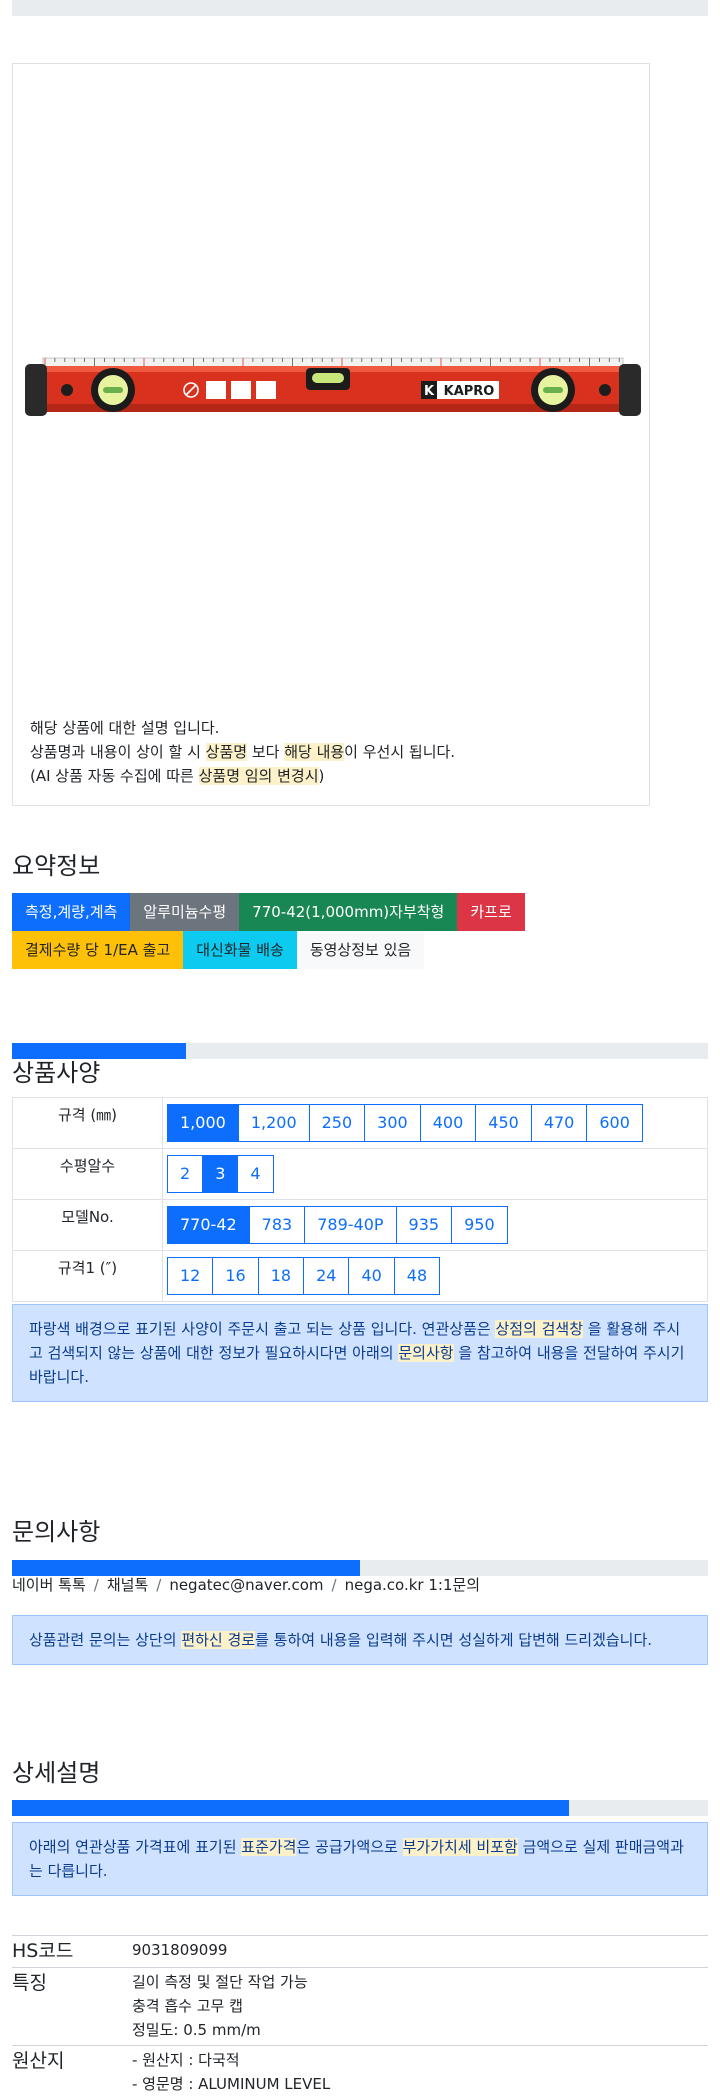 The image size is (720, 2099). Describe the element at coordinates (326, 1276) in the screenshot. I see `spec-option-button: 24` at that location.